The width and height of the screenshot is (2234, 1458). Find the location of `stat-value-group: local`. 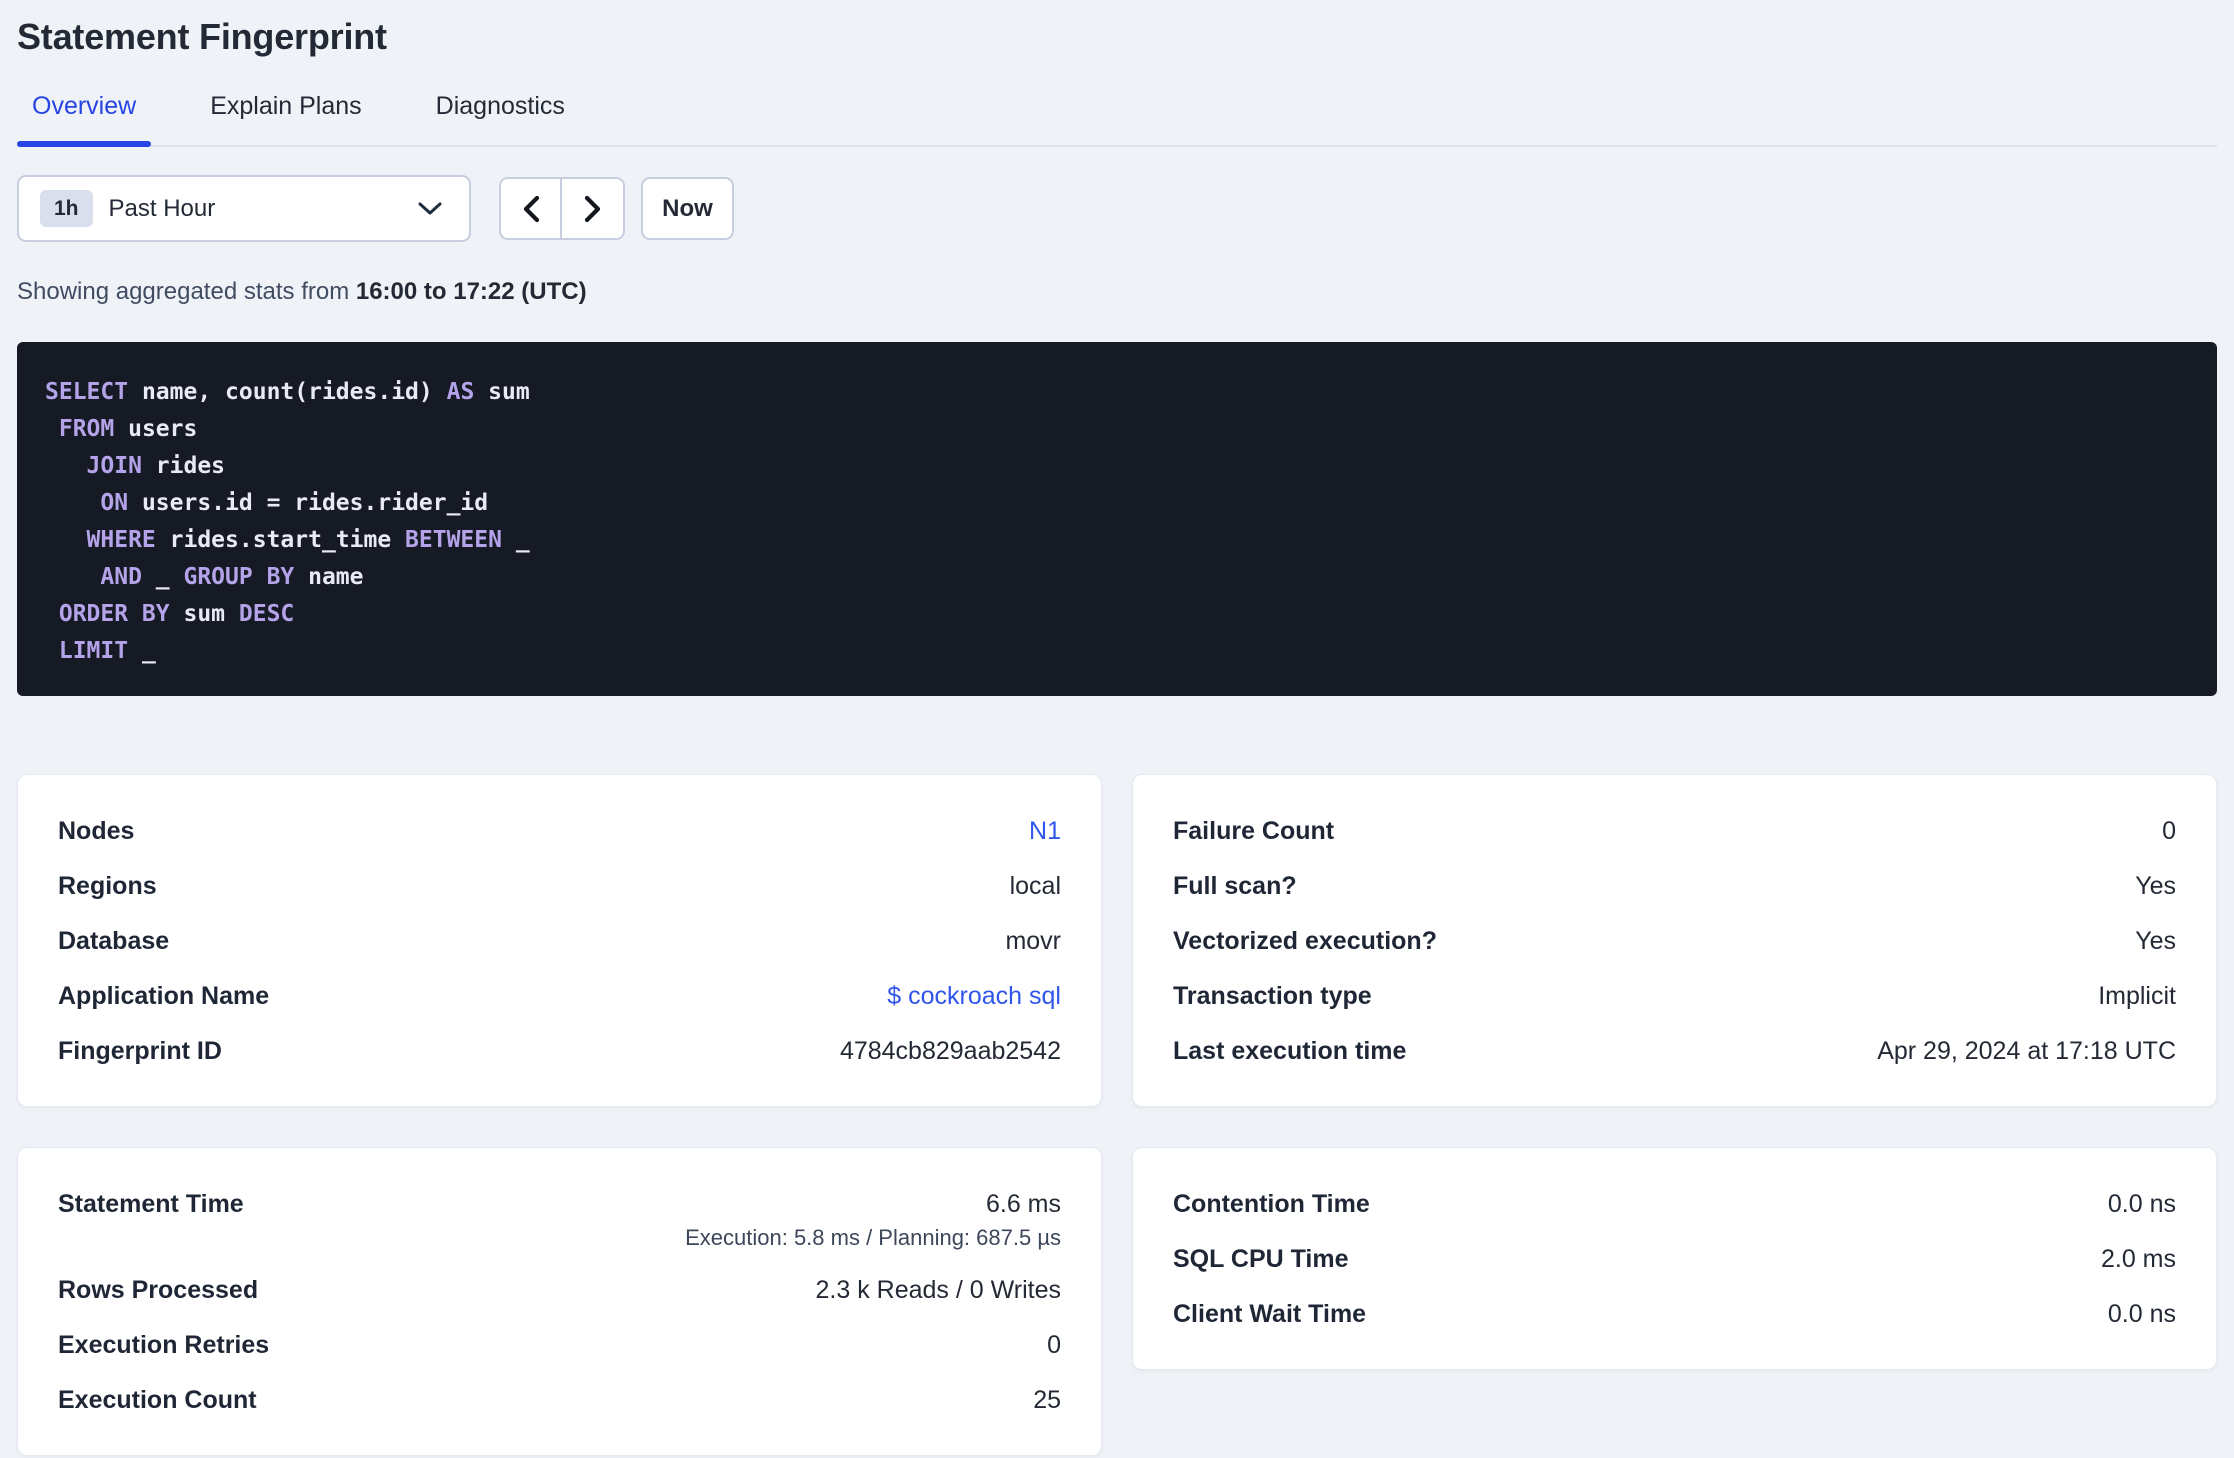

stat-value-group: local is located at coordinates (1035, 886).